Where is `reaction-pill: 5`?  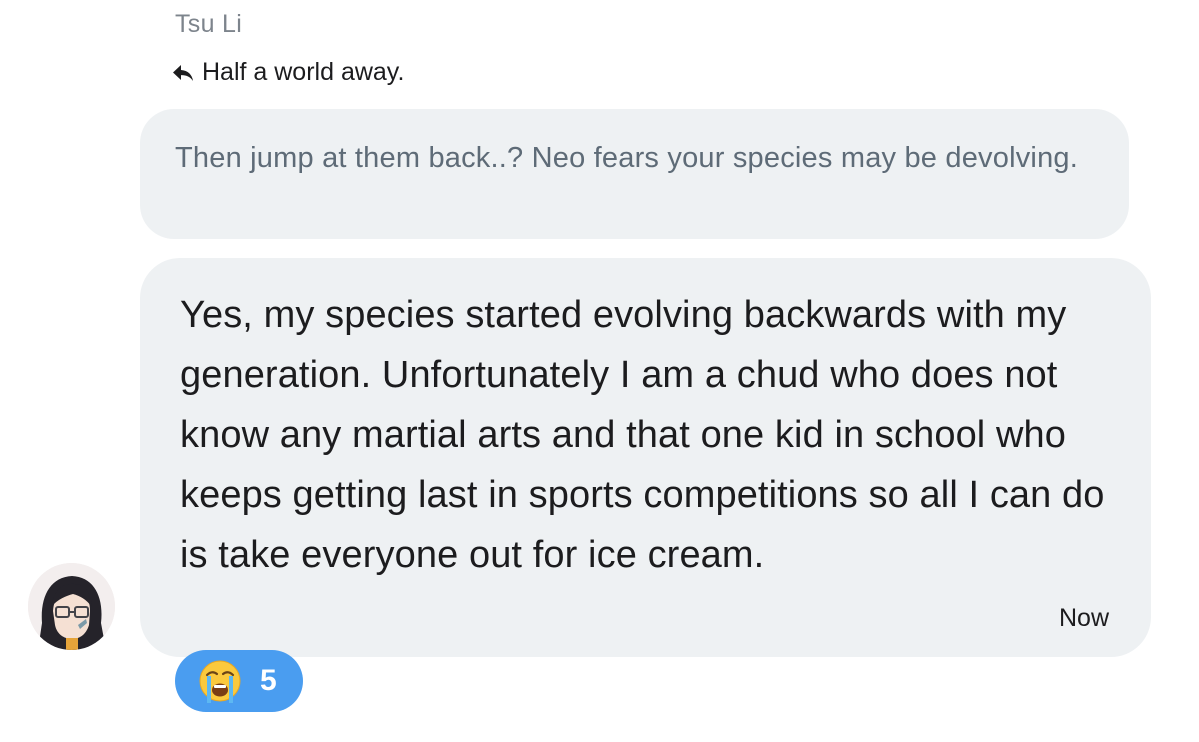
reaction-pill: 5 is located at coordinates (239, 681).